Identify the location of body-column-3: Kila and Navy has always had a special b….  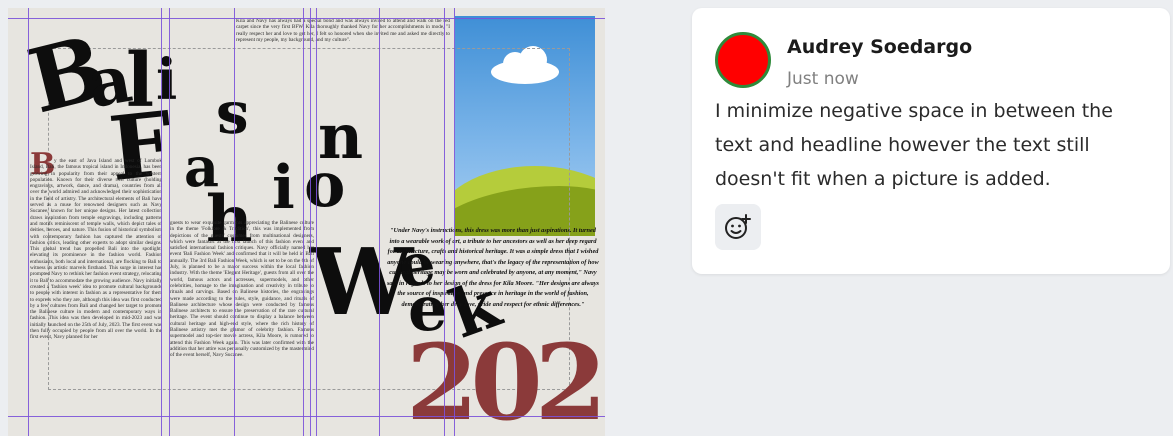
(343, 40).